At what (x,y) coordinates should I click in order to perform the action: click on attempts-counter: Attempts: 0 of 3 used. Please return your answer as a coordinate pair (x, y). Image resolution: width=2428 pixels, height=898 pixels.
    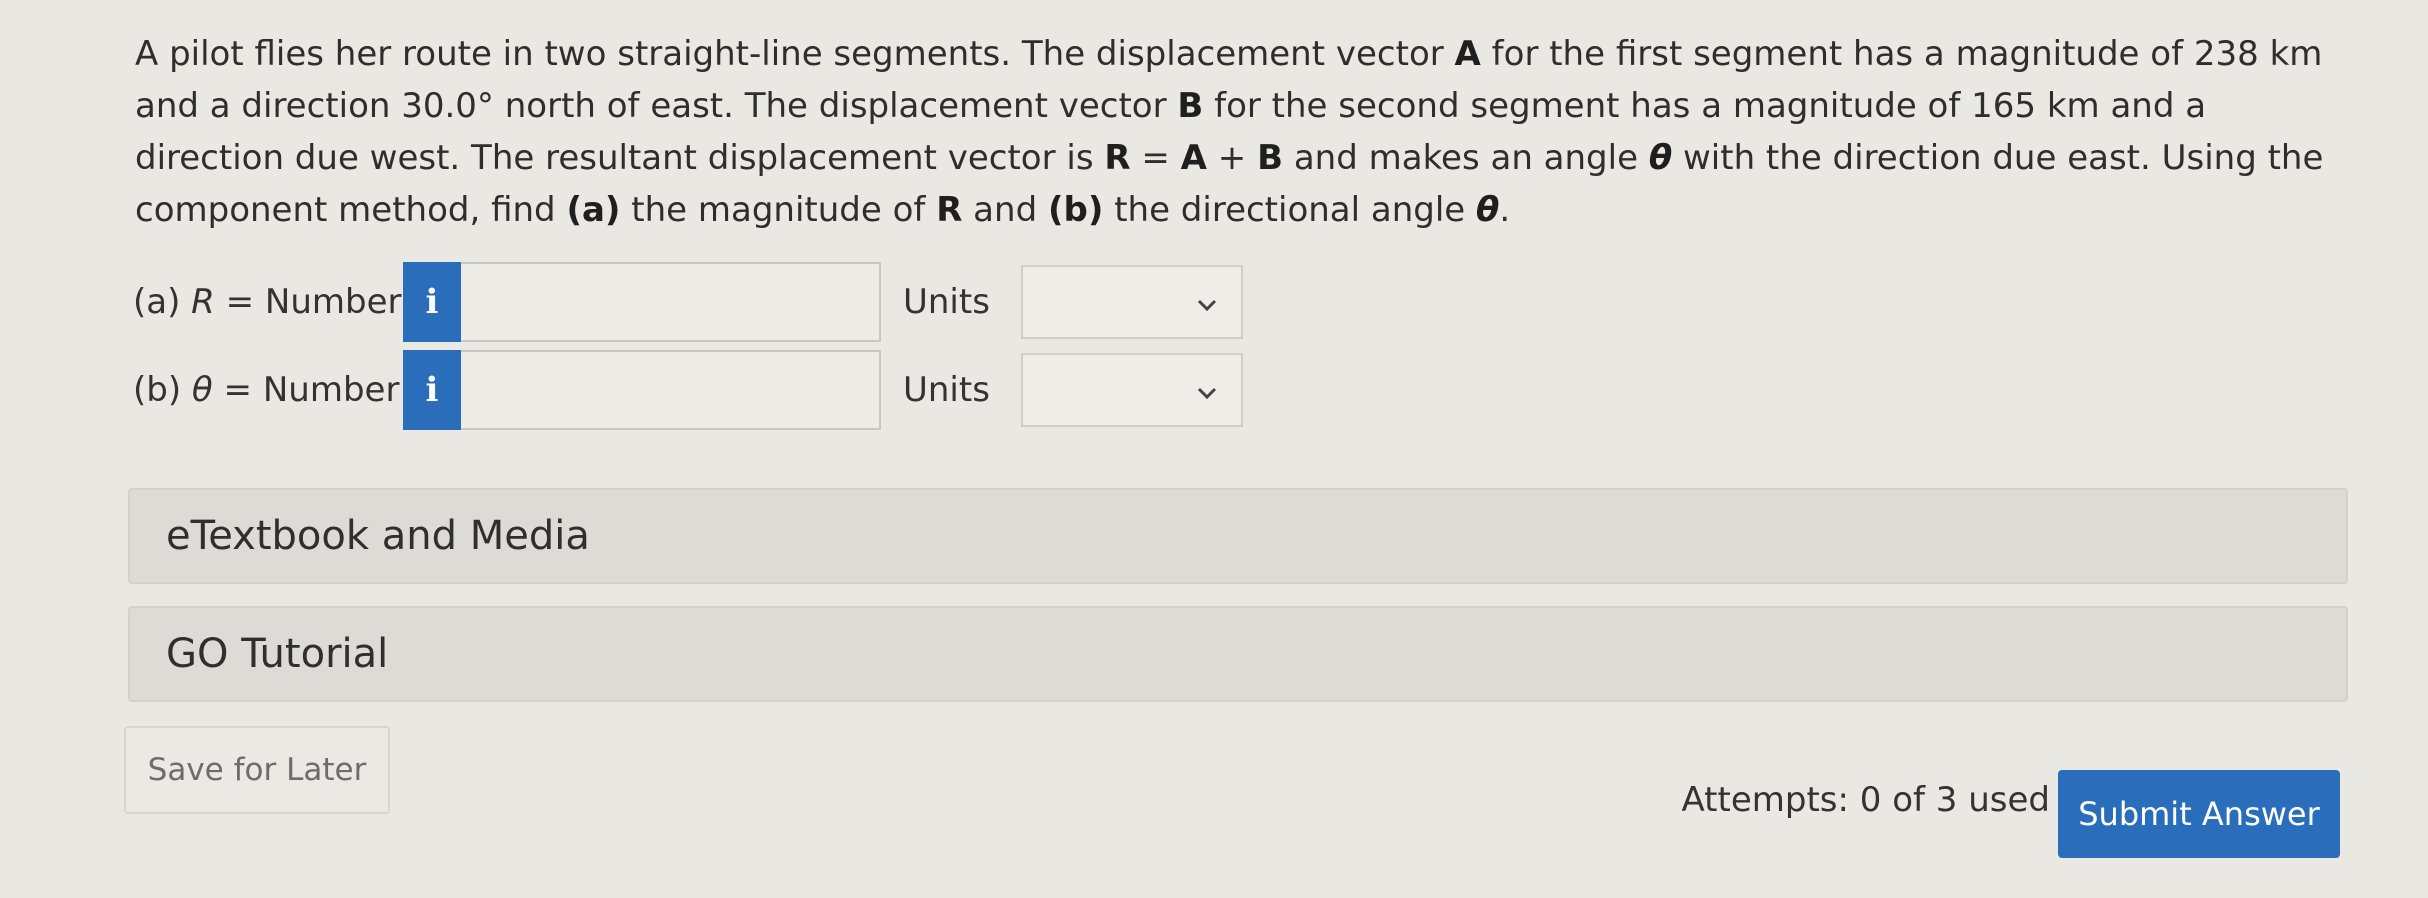
    Looking at the image, I should click on (1865, 800).